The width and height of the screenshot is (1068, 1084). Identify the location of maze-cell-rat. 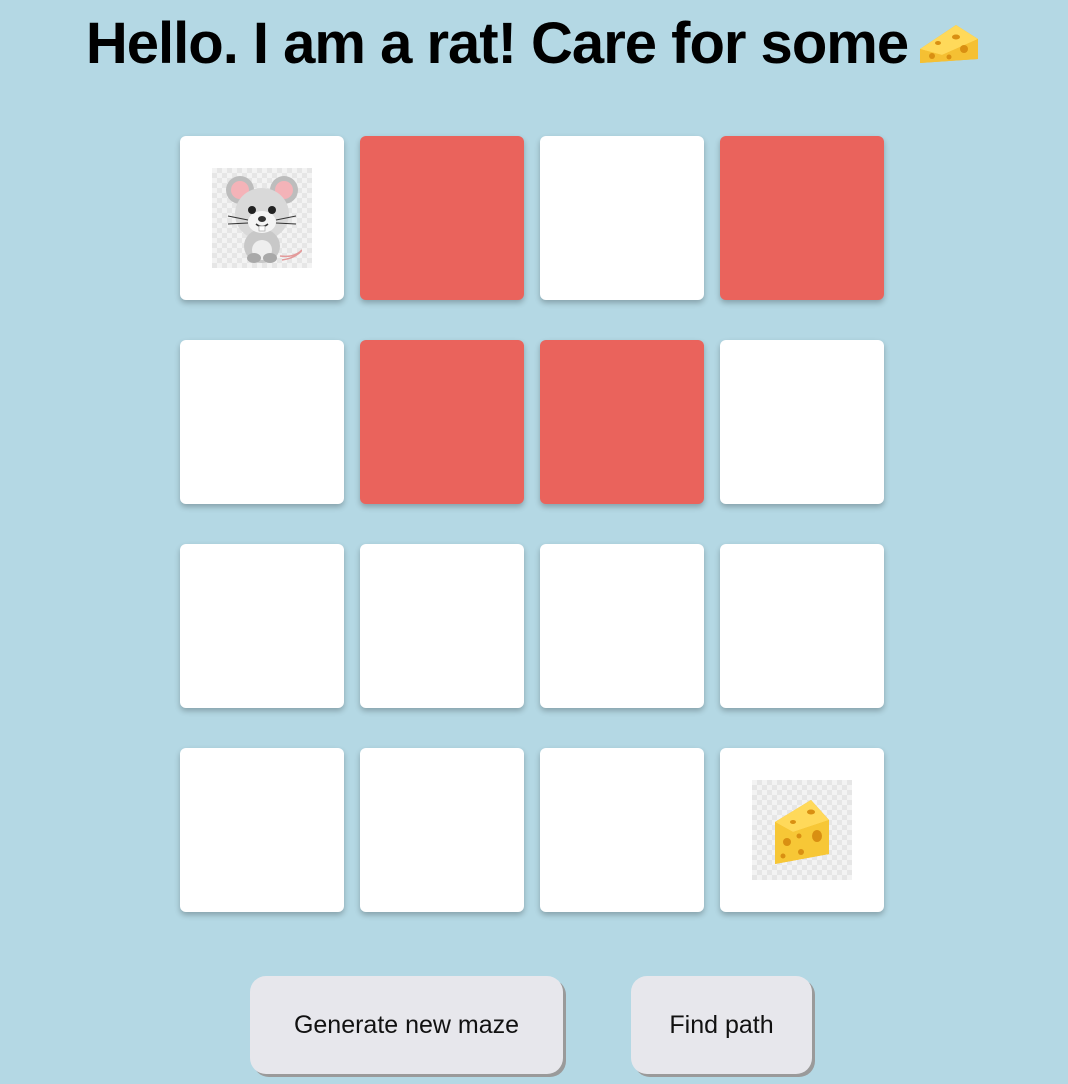
(262, 218).